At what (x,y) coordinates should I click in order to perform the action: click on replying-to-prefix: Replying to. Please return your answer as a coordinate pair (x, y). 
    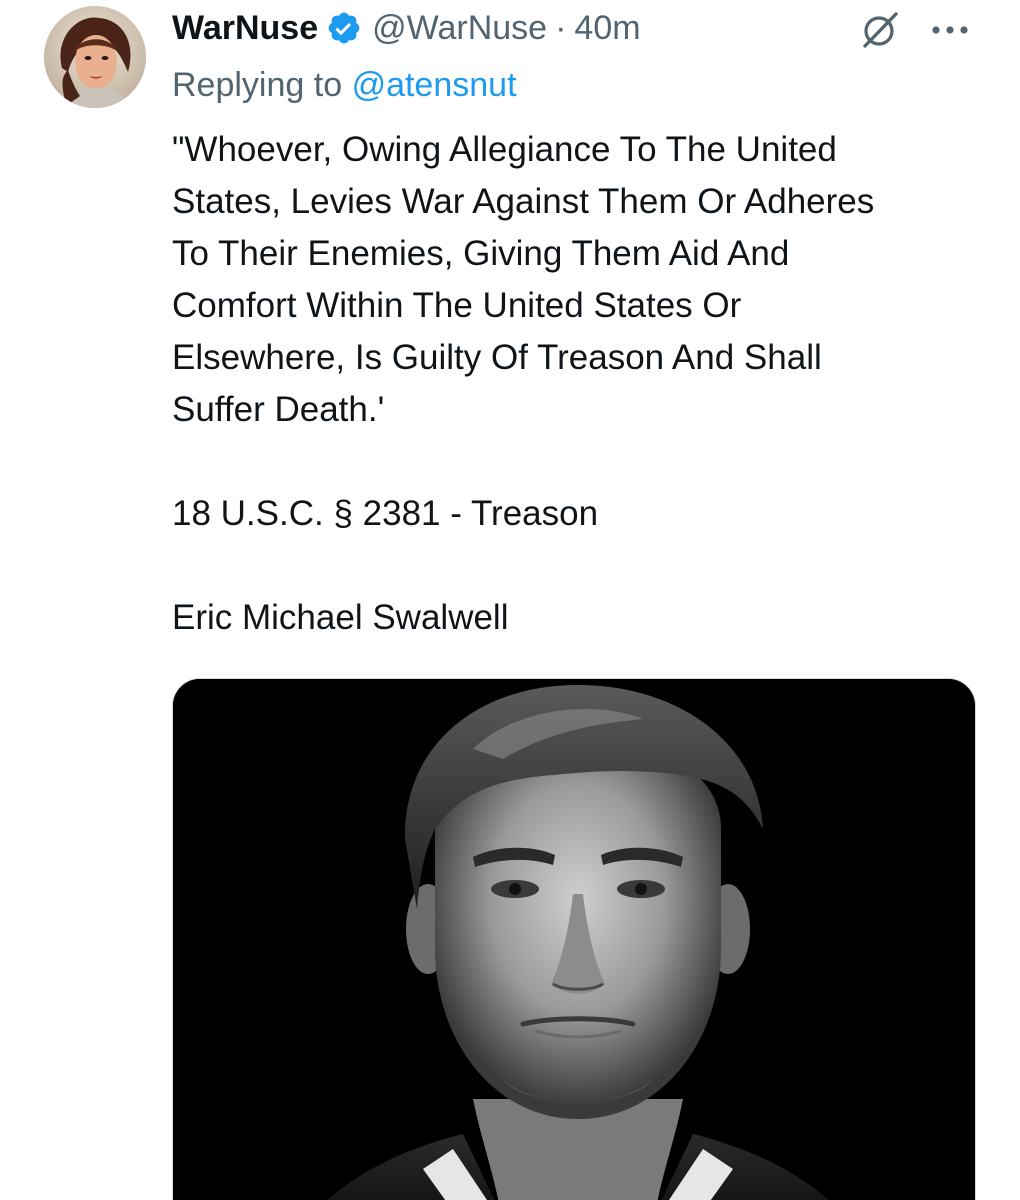
    Looking at the image, I should click on (257, 85).